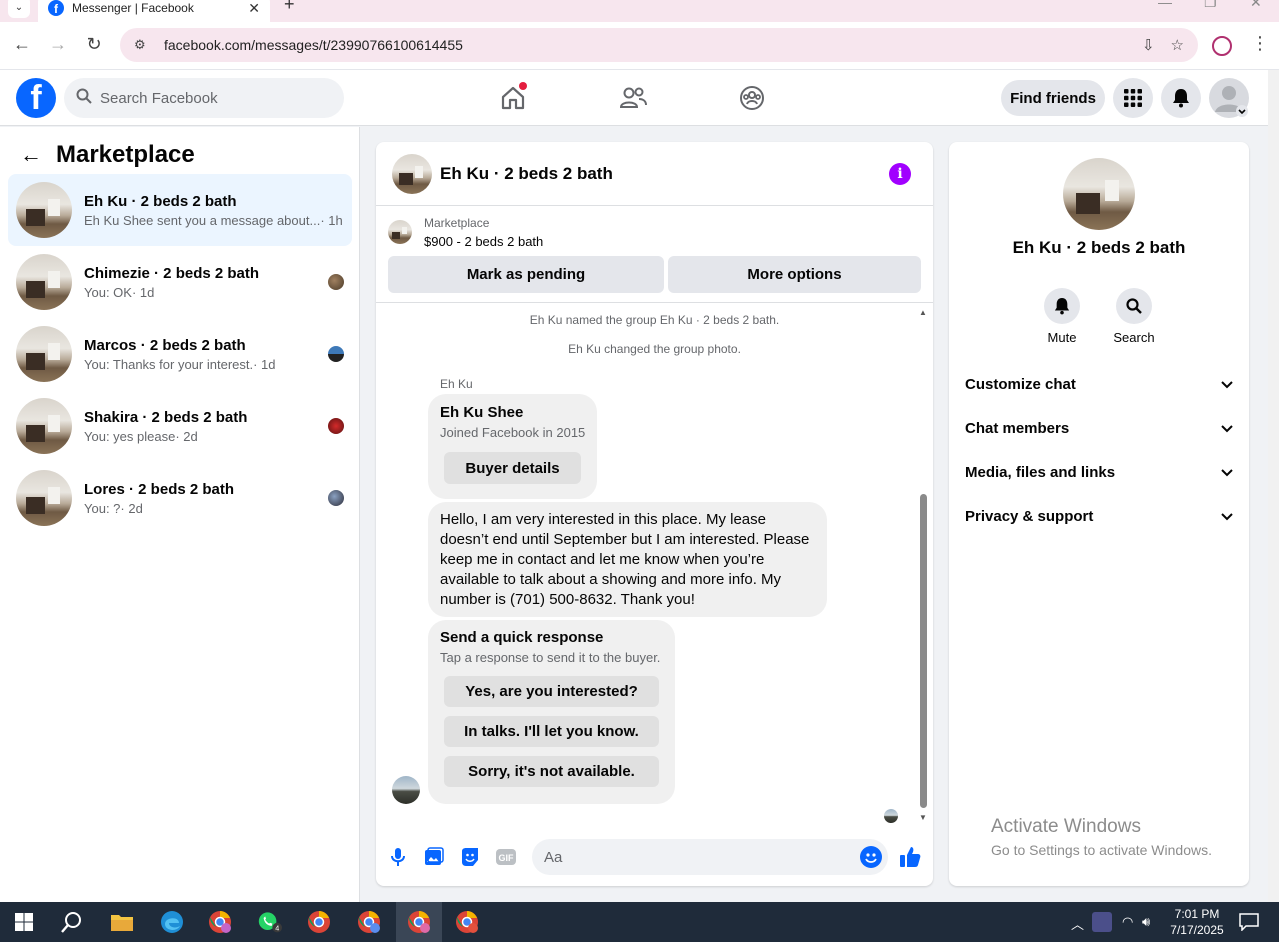 The image size is (1279, 942). I want to click on quick-response-option: Sorry, it's not available., so click(551, 771).